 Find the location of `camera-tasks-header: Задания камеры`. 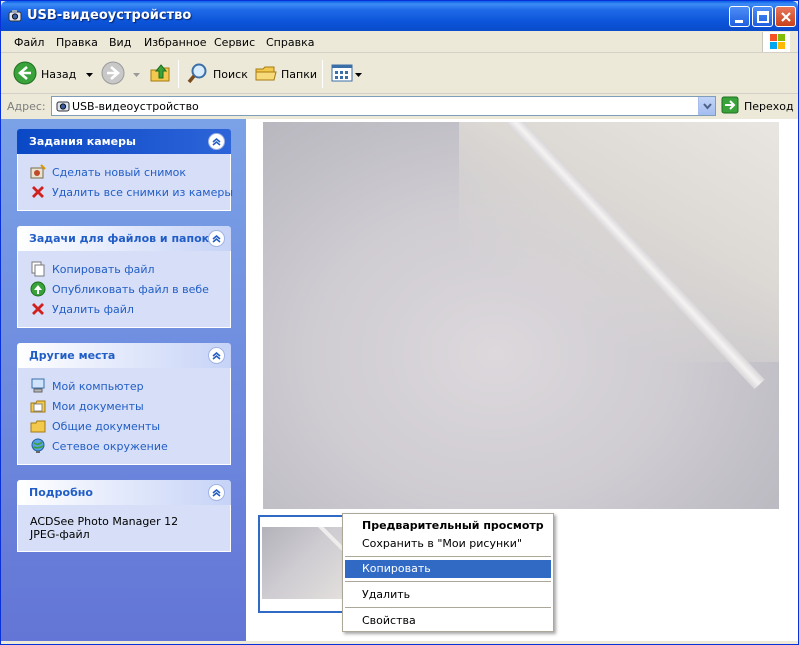

camera-tasks-header: Задания камеры is located at coordinates (124, 141).